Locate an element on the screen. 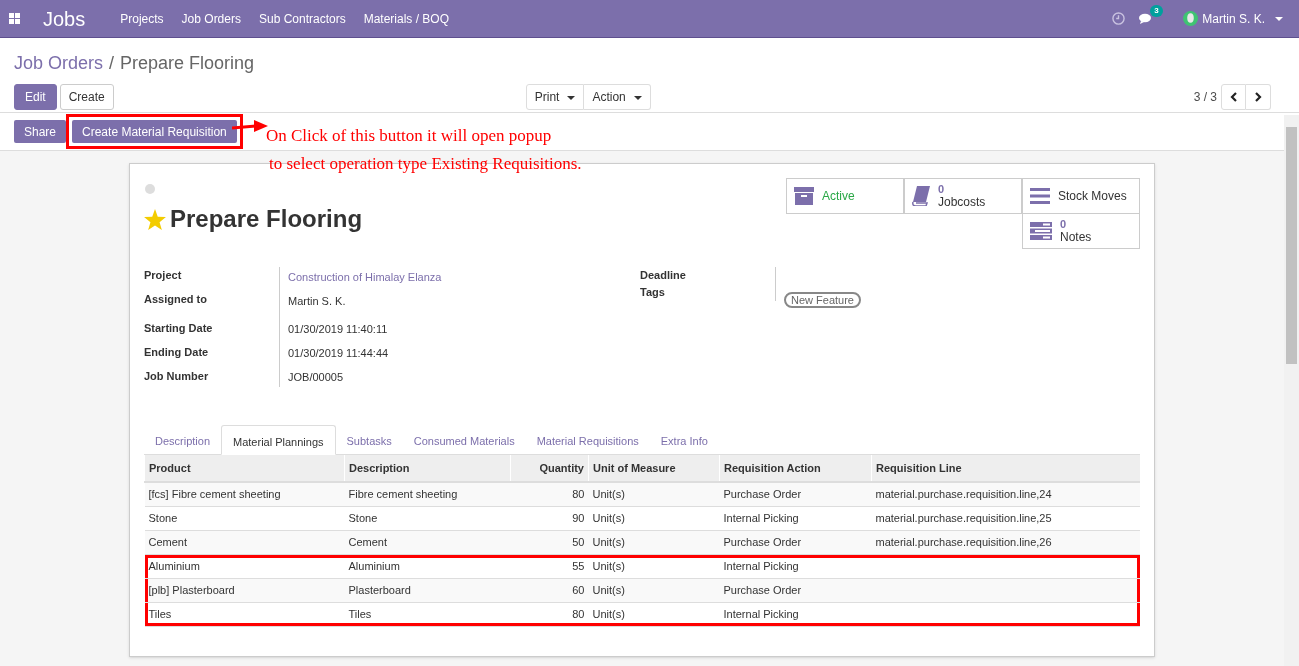  app-title: Jobs is located at coordinates (64, 19).